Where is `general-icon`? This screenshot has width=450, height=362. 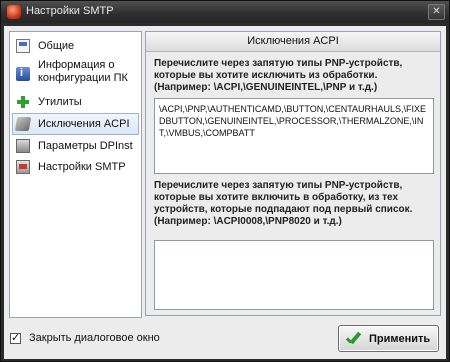
general-icon is located at coordinates (23, 46).